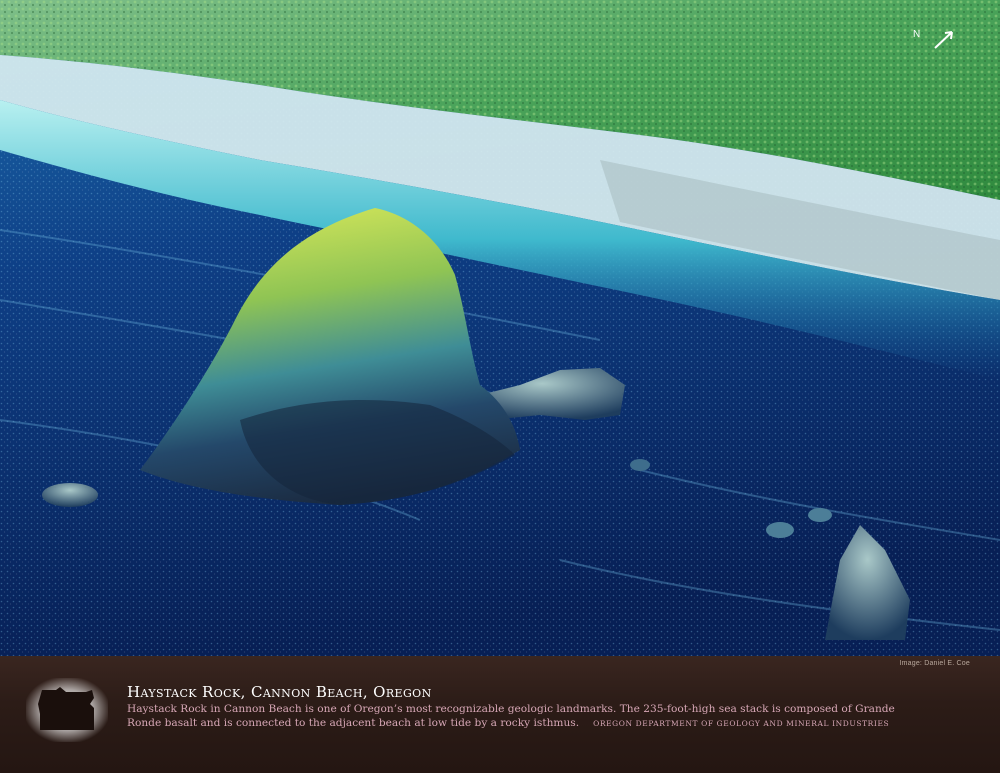 This screenshot has width=1000, height=773. I want to click on north-label: N, so click(916, 34).